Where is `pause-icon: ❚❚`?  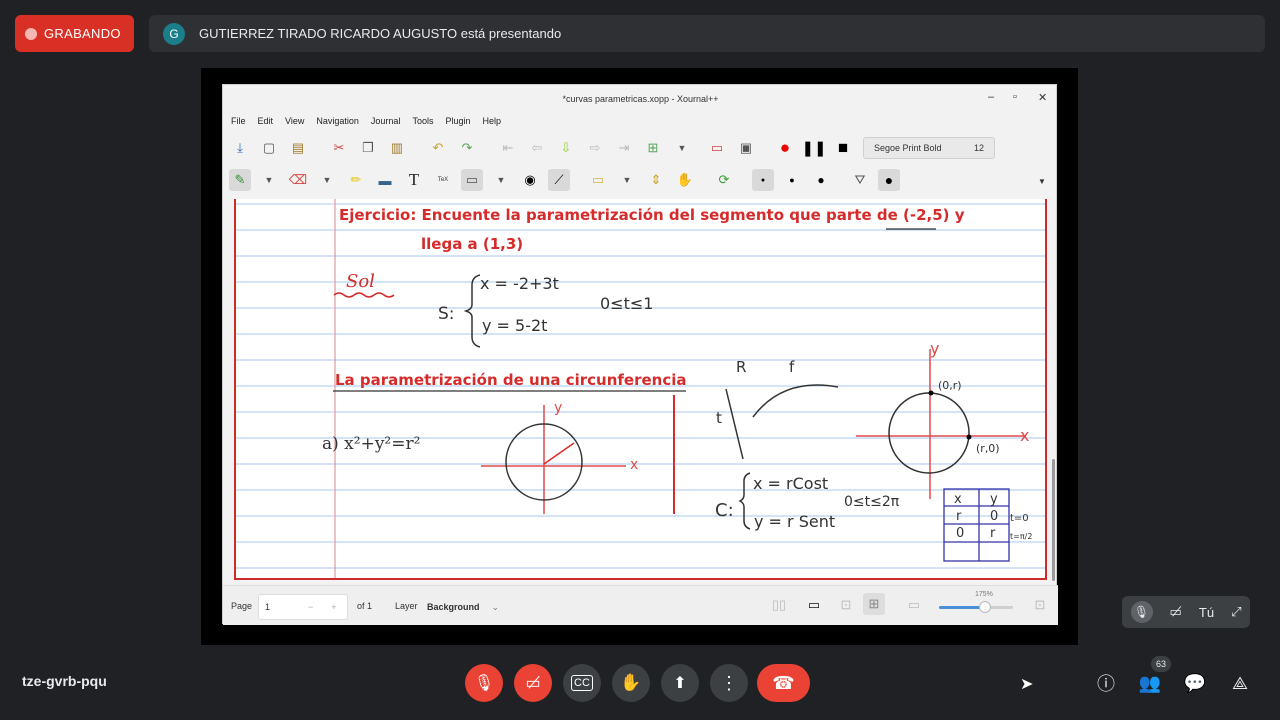 pause-icon: ❚❚ is located at coordinates (813, 148).